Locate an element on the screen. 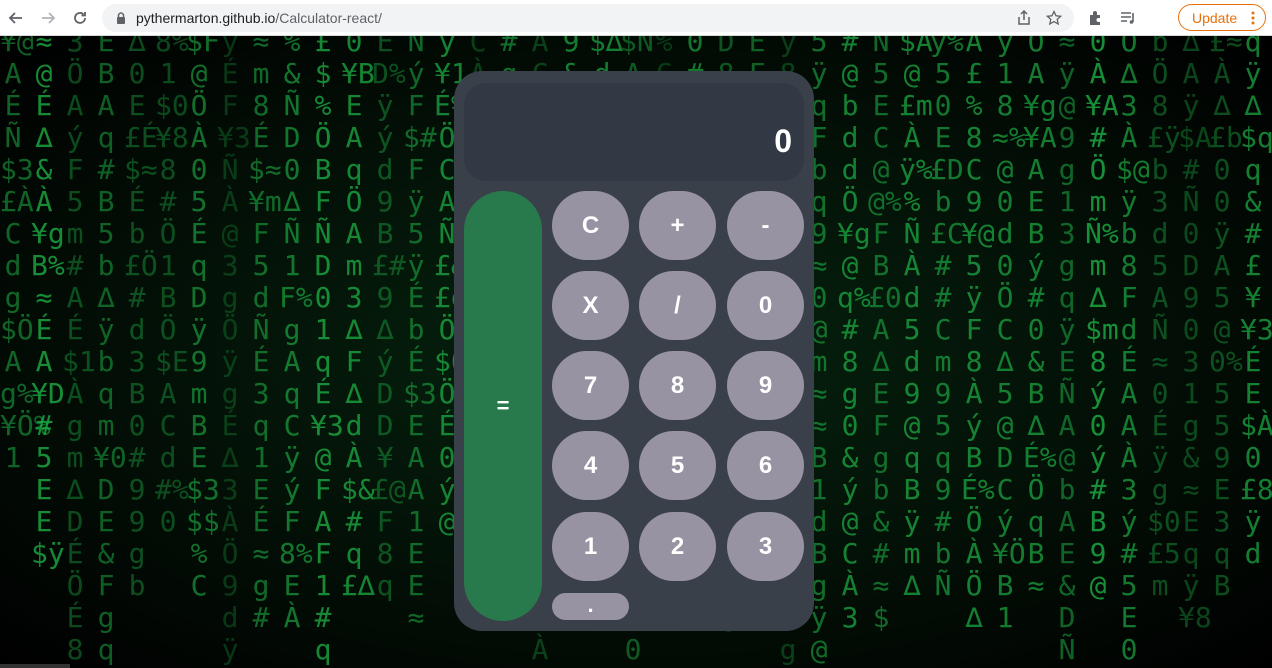 This screenshot has height=668, width=1272. digit-1-button: 1 is located at coordinates (590, 546).